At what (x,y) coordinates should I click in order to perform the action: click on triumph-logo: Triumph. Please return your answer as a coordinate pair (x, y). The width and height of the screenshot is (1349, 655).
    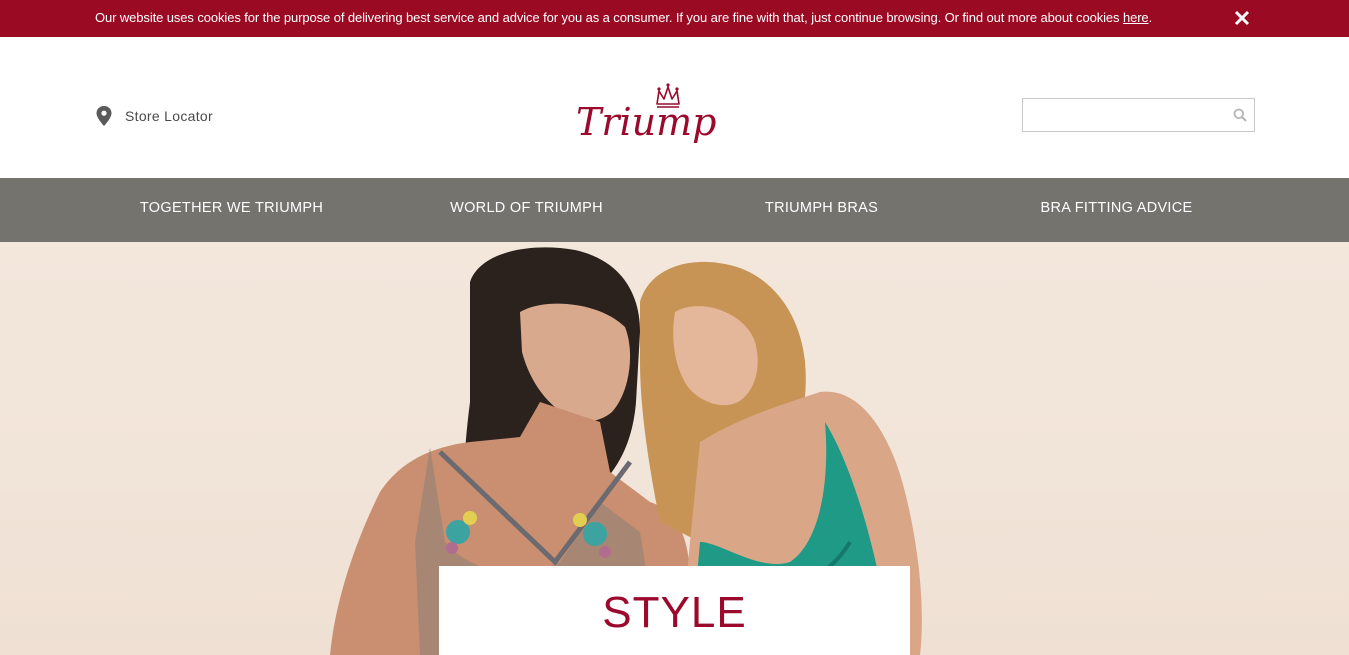
    Looking at the image, I should click on (657, 115).